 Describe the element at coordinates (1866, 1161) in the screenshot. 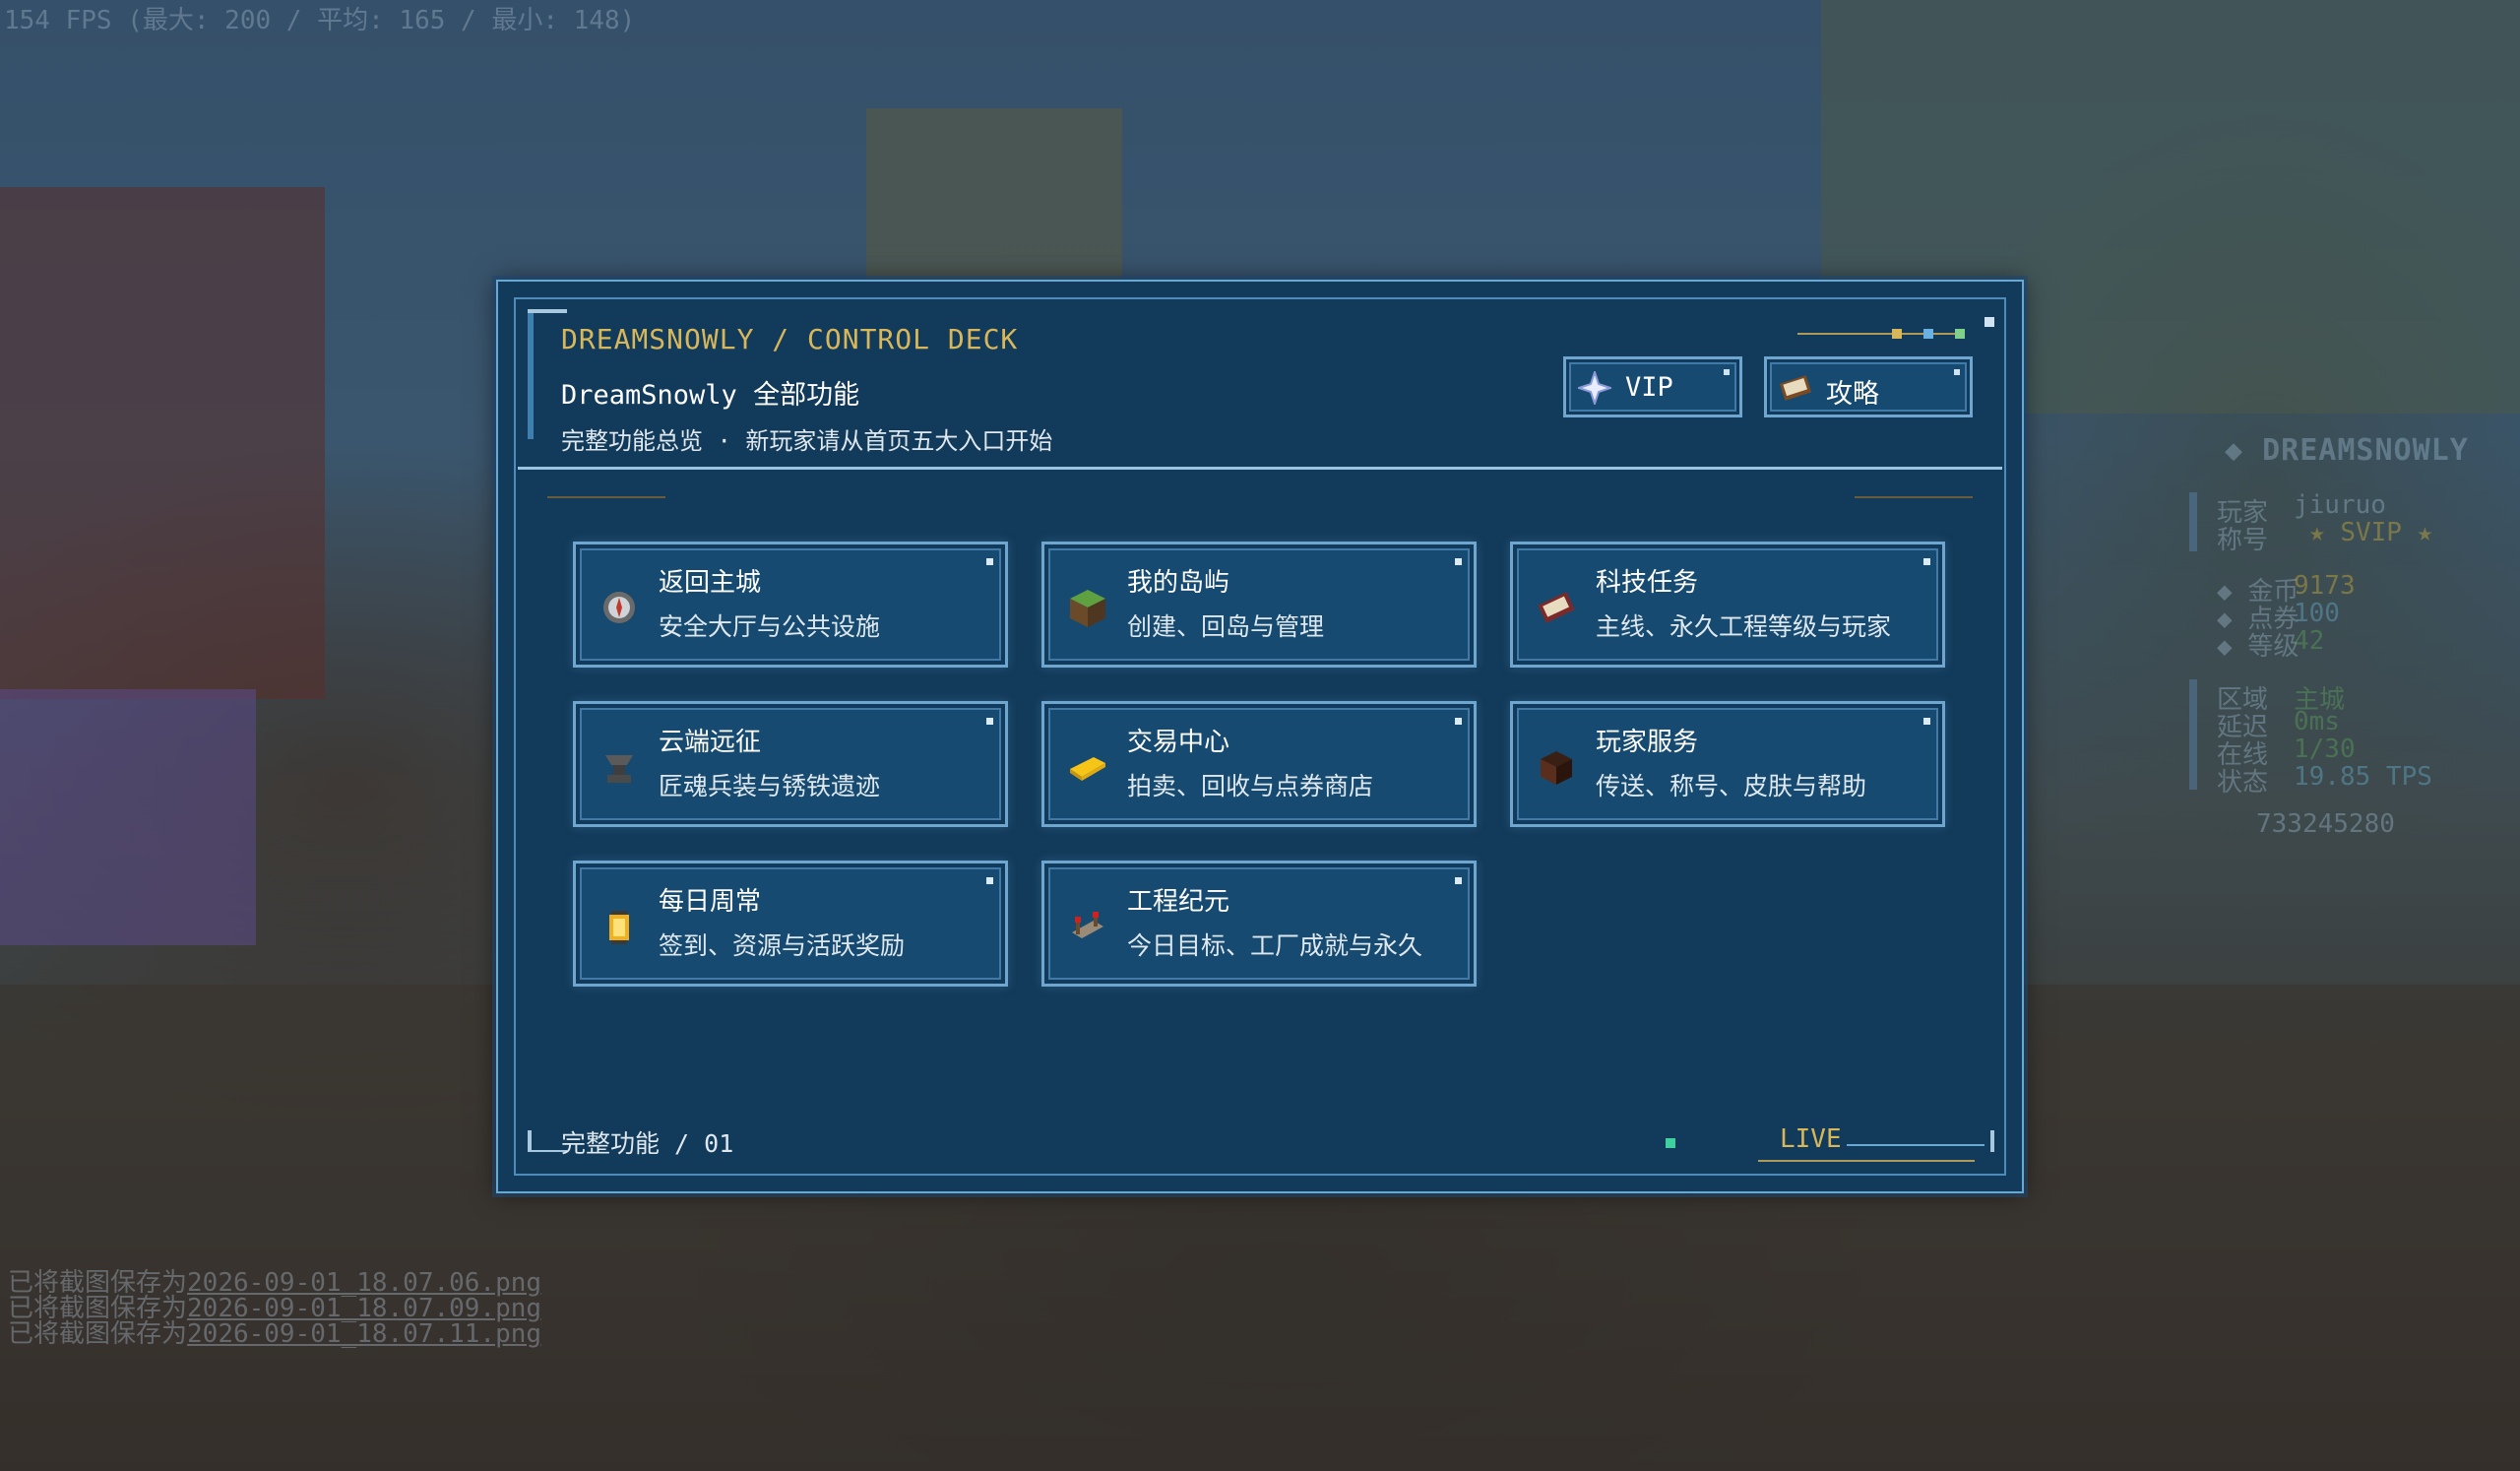

I see `footer-live-underline` at that location.